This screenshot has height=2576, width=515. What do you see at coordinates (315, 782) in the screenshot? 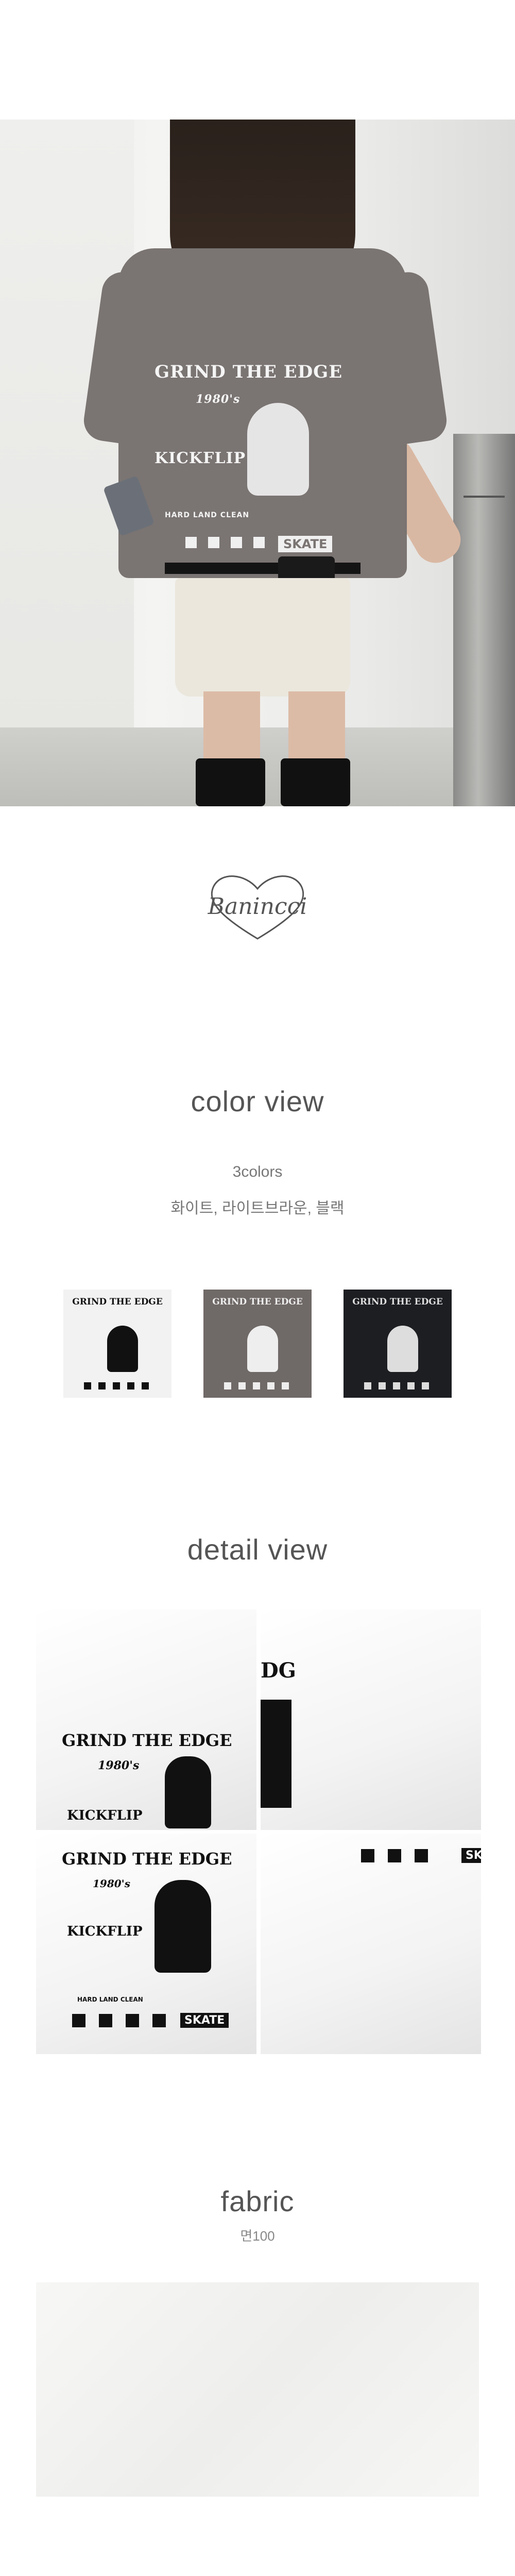
I see `boot-right` at bounding box center [315, 782].